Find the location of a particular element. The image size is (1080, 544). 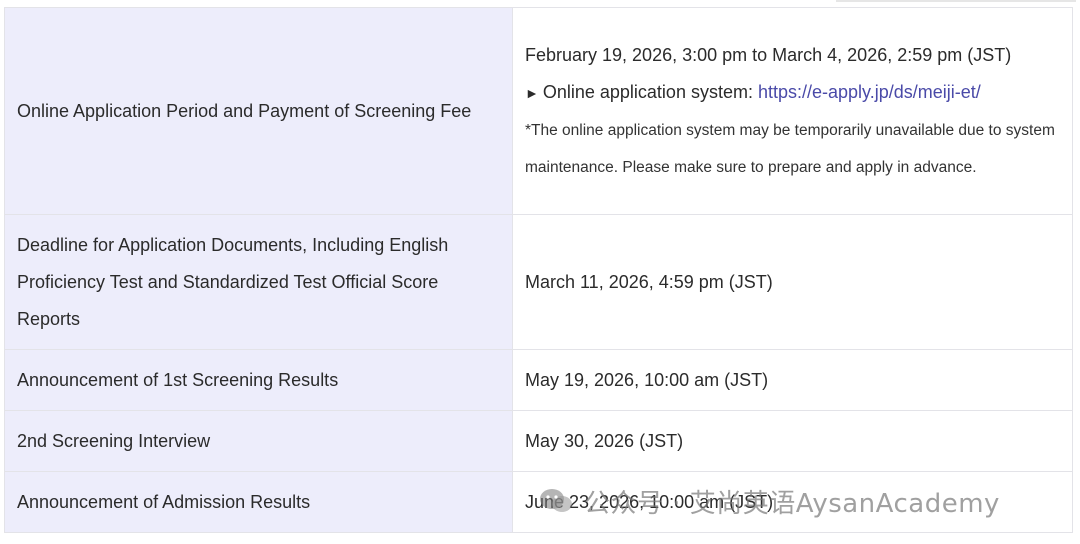

top-edge-strip is located at coordinates (956, 1).